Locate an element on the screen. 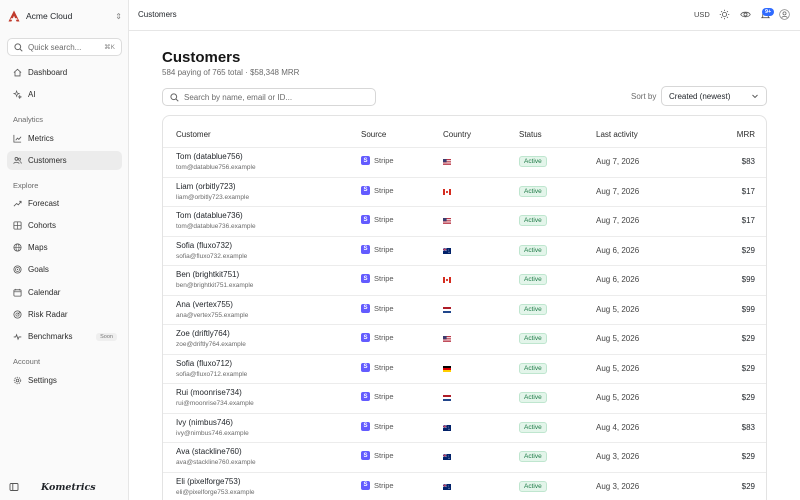 This screenshot has width=800, height=500. quick-search-input: Quick search... ⌘K is located at coordinates (64, 47).